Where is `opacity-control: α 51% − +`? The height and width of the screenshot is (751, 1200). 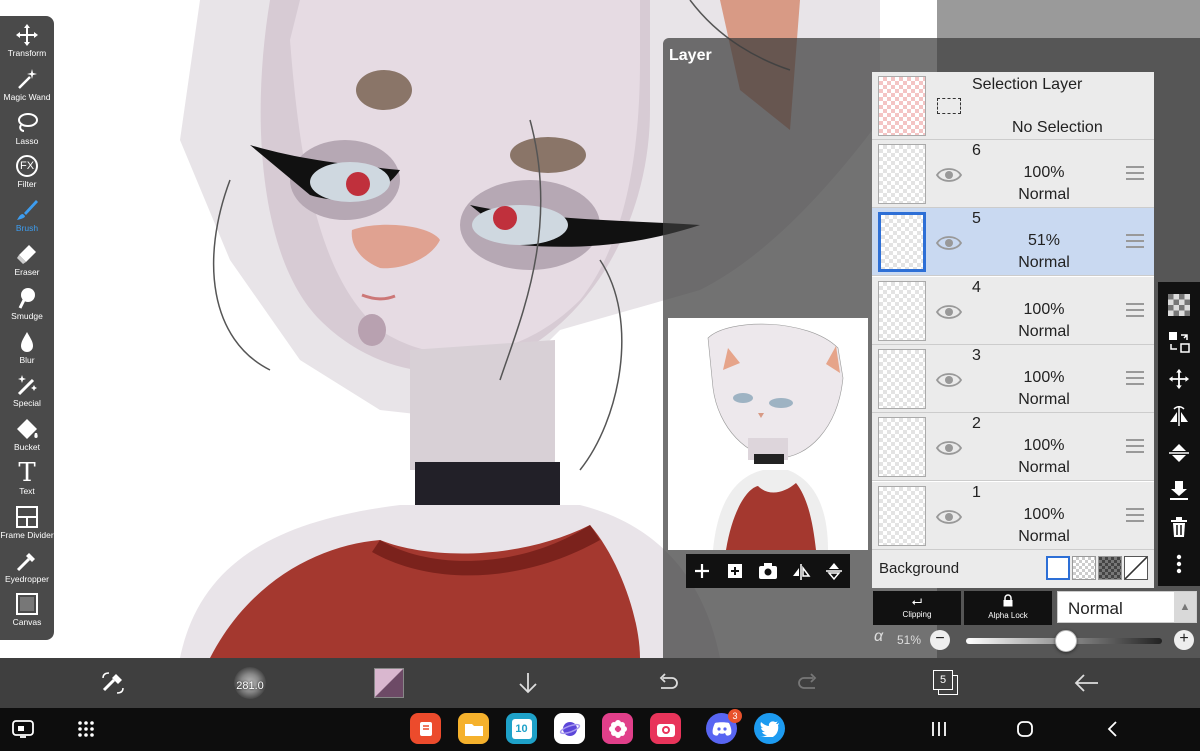
opacity-control: α 51% − + is located at coordinates (1036, 640).